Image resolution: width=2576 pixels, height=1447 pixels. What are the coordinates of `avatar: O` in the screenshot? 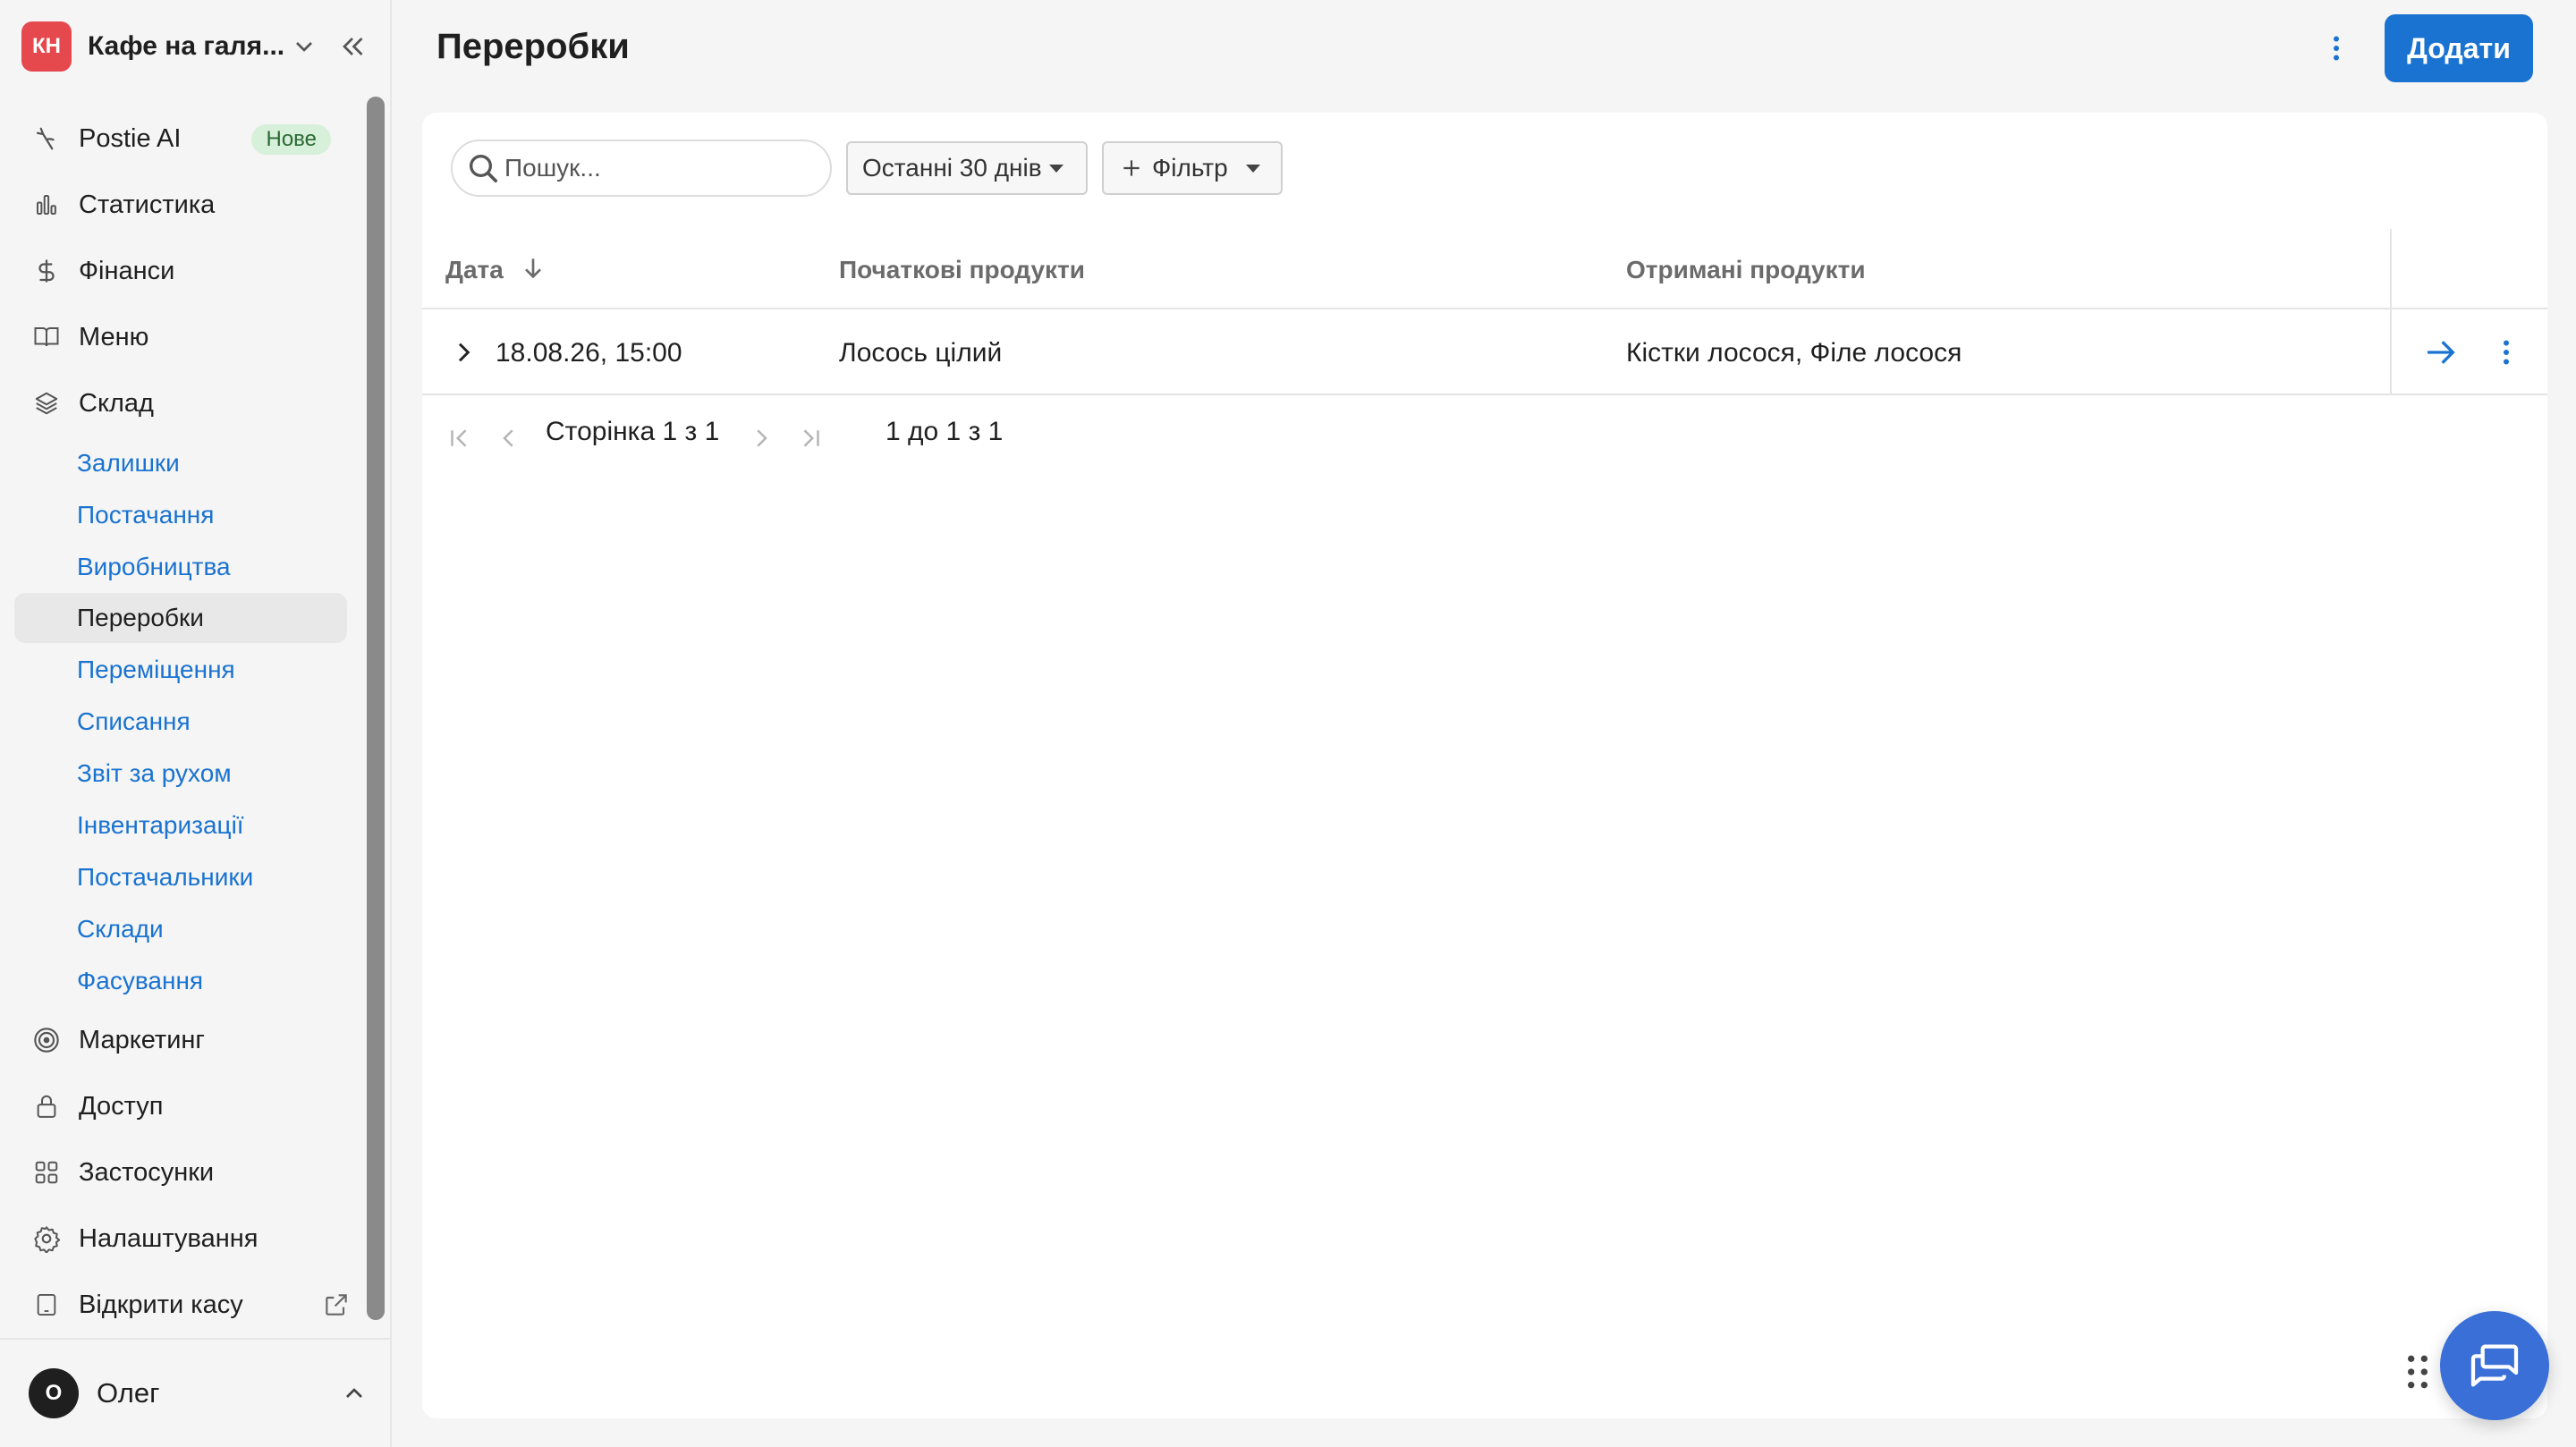 It's located at (54, 1393).